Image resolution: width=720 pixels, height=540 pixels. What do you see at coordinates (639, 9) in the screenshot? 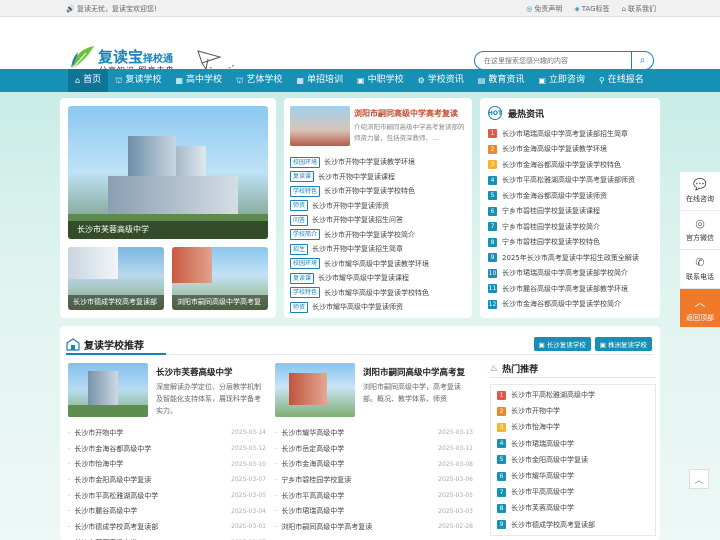
I see `contact-link: ⌂ 联系我们` at bounding box center [639, 9].